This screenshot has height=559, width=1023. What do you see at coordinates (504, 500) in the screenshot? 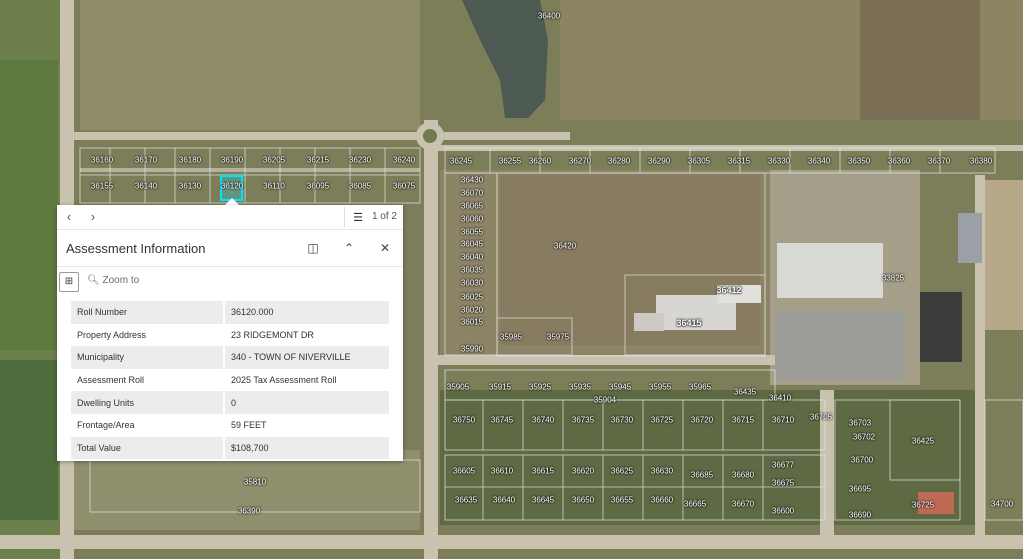
I see `parcel-label: 36640` at bounding box center [504, 500].